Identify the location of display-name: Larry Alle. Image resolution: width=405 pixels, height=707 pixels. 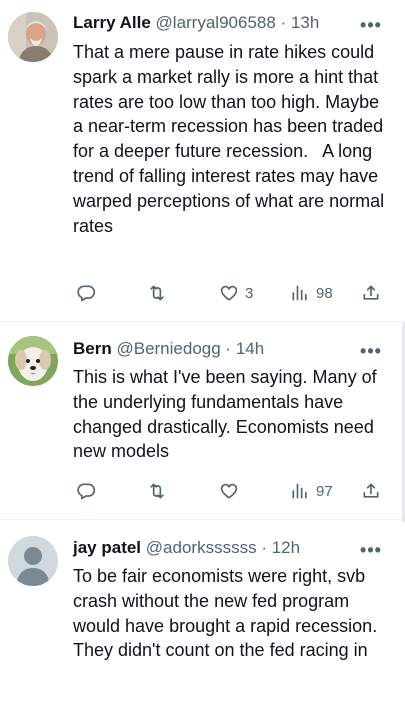
(112, 22).